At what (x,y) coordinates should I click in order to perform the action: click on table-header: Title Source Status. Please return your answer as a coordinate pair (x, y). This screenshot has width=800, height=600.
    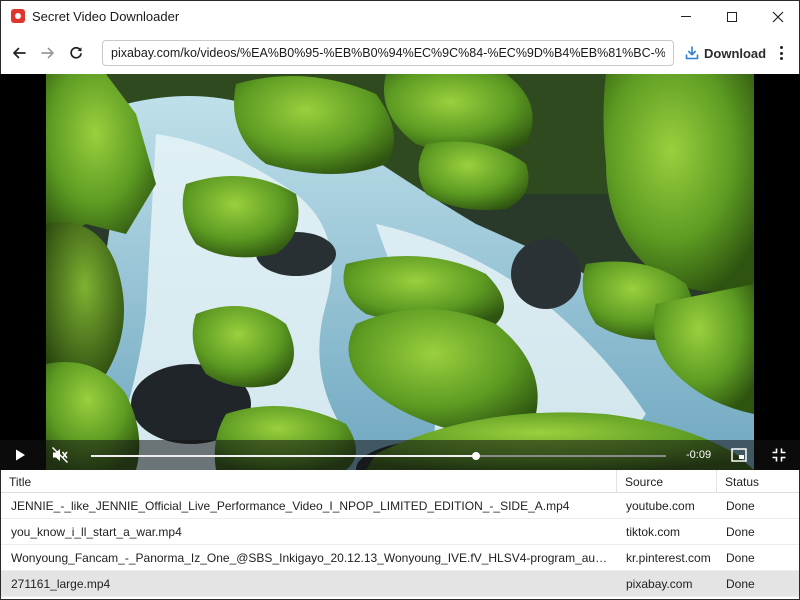
    Looking at the image, I should click on (400, 481).